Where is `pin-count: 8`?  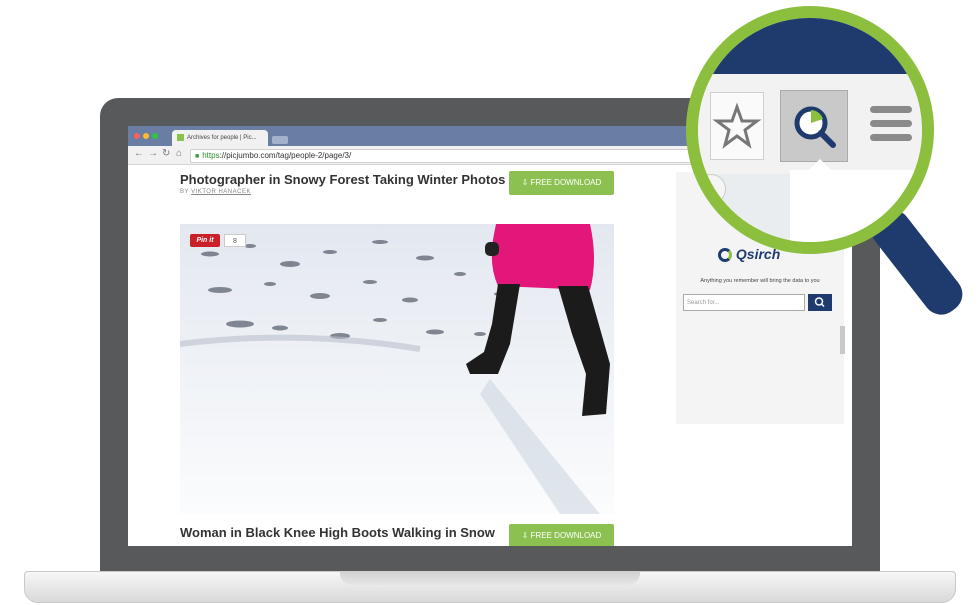
pin-count: 8 is located at coordinates (235, 240).